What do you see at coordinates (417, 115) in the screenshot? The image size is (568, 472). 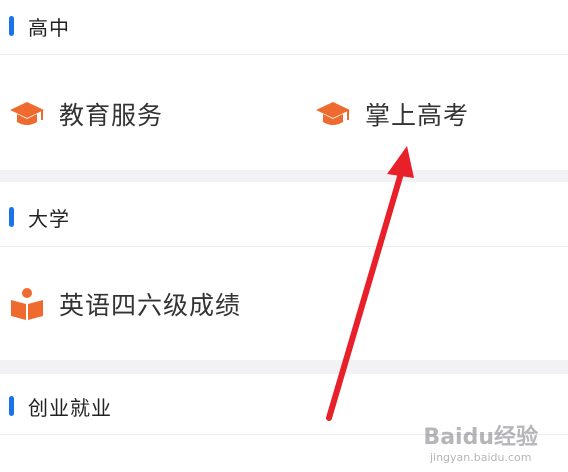 I see `service-item-label: 掌上高考` at bounding box center [417, 115].